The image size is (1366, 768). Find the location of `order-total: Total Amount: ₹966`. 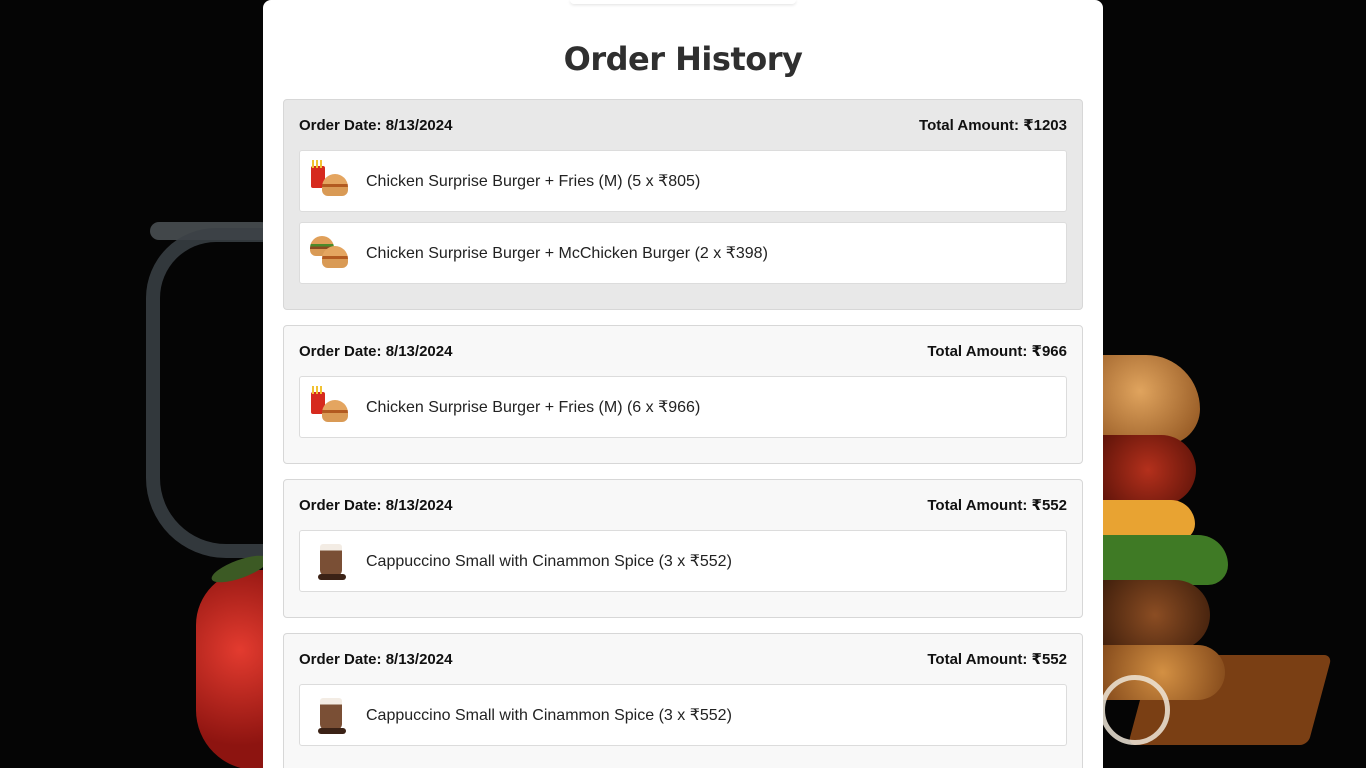

order-total: Total Amount: ₹966 is located at coordinates (997, 351).